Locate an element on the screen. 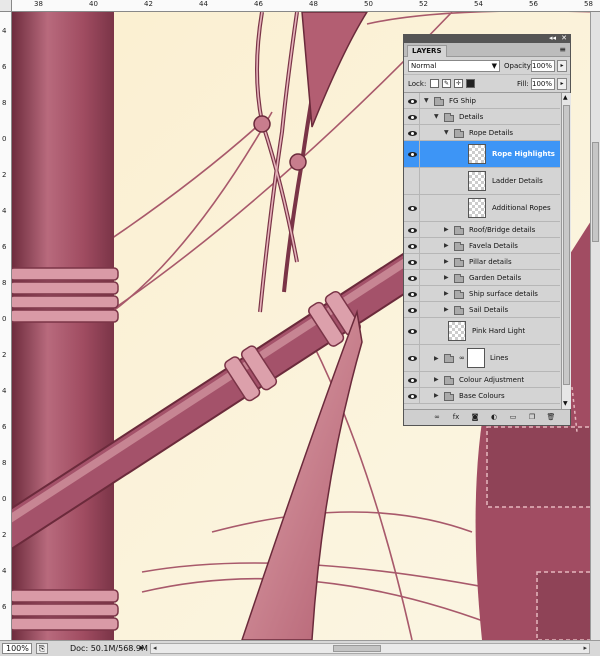  layer-row: ▶ Colour Adjustment is located at coordinates (482, 380).